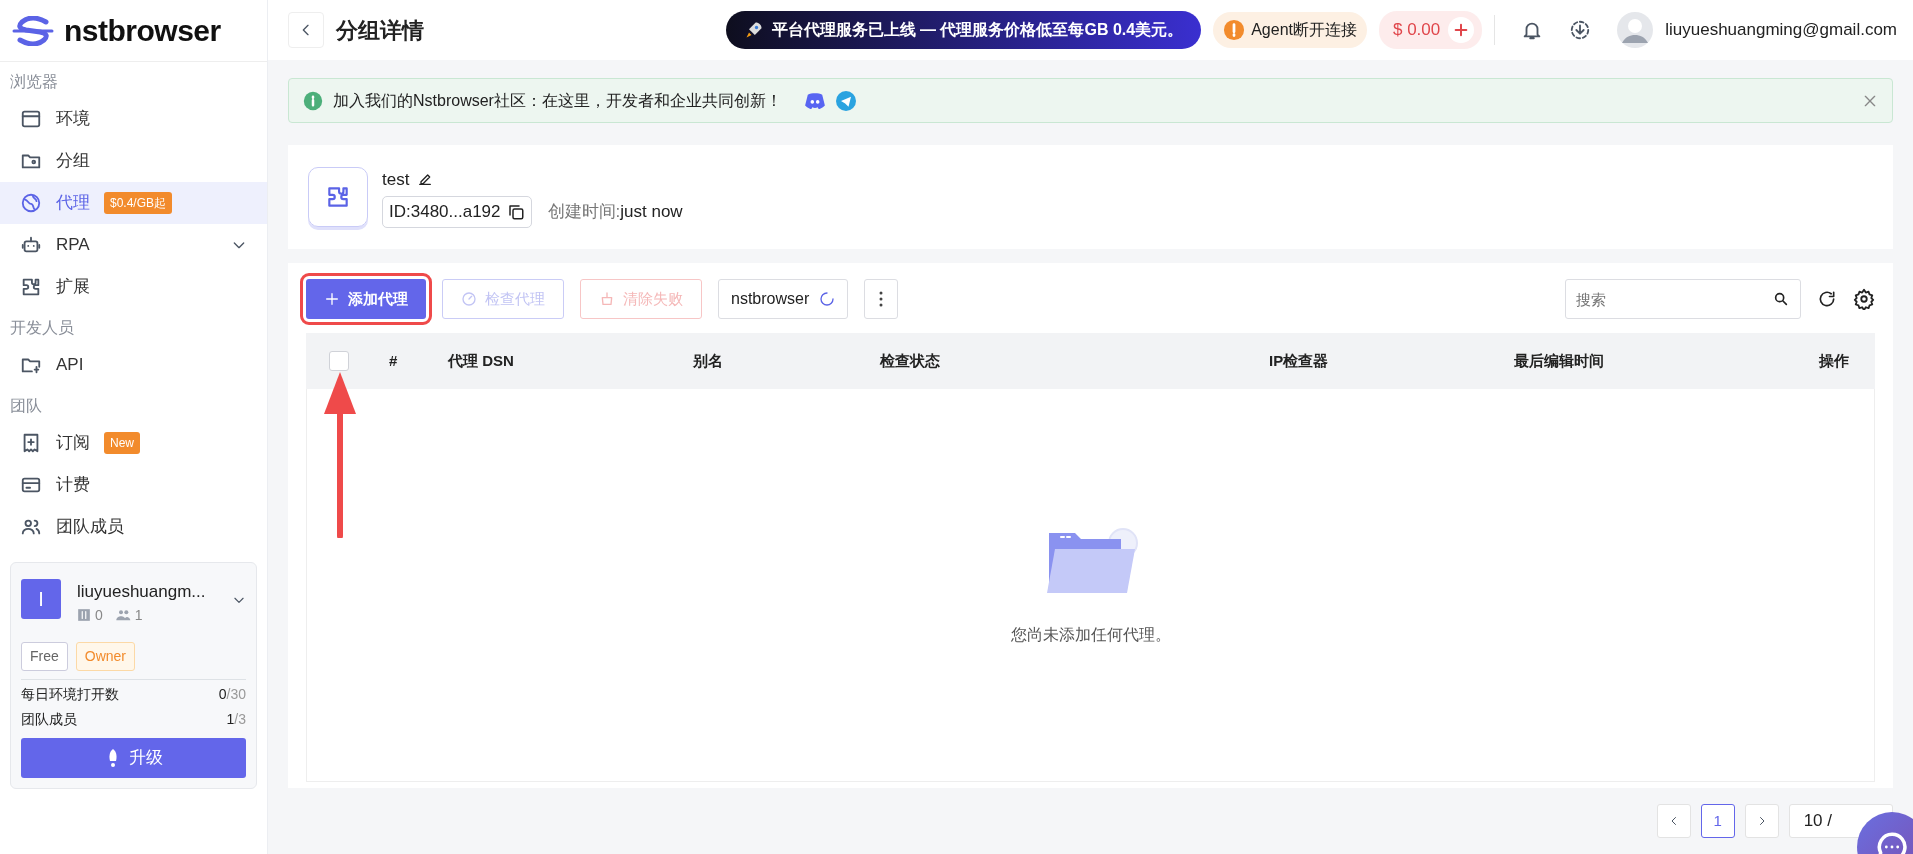  What do you see at coordinates (41, 599) in the screenshot?
I see `team-avatar: I` at bounding box center [41, 599].